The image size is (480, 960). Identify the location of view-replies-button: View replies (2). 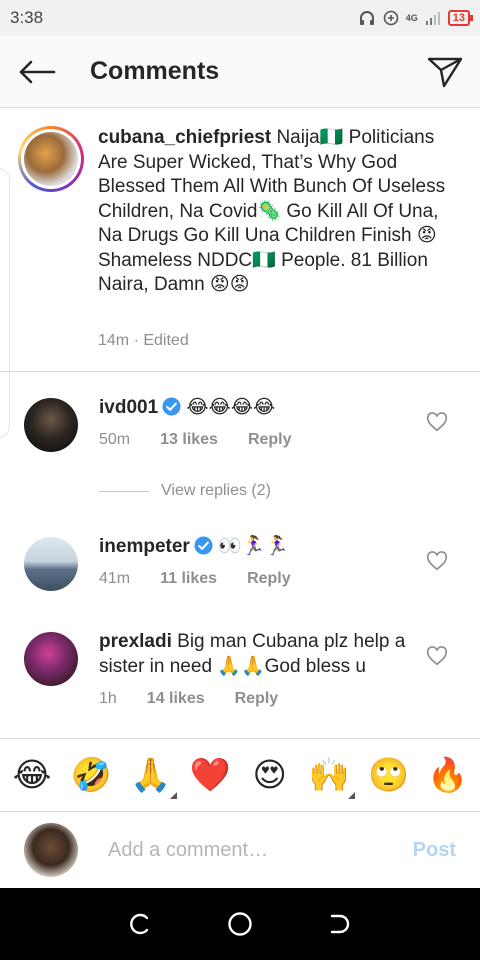
(185, 491).